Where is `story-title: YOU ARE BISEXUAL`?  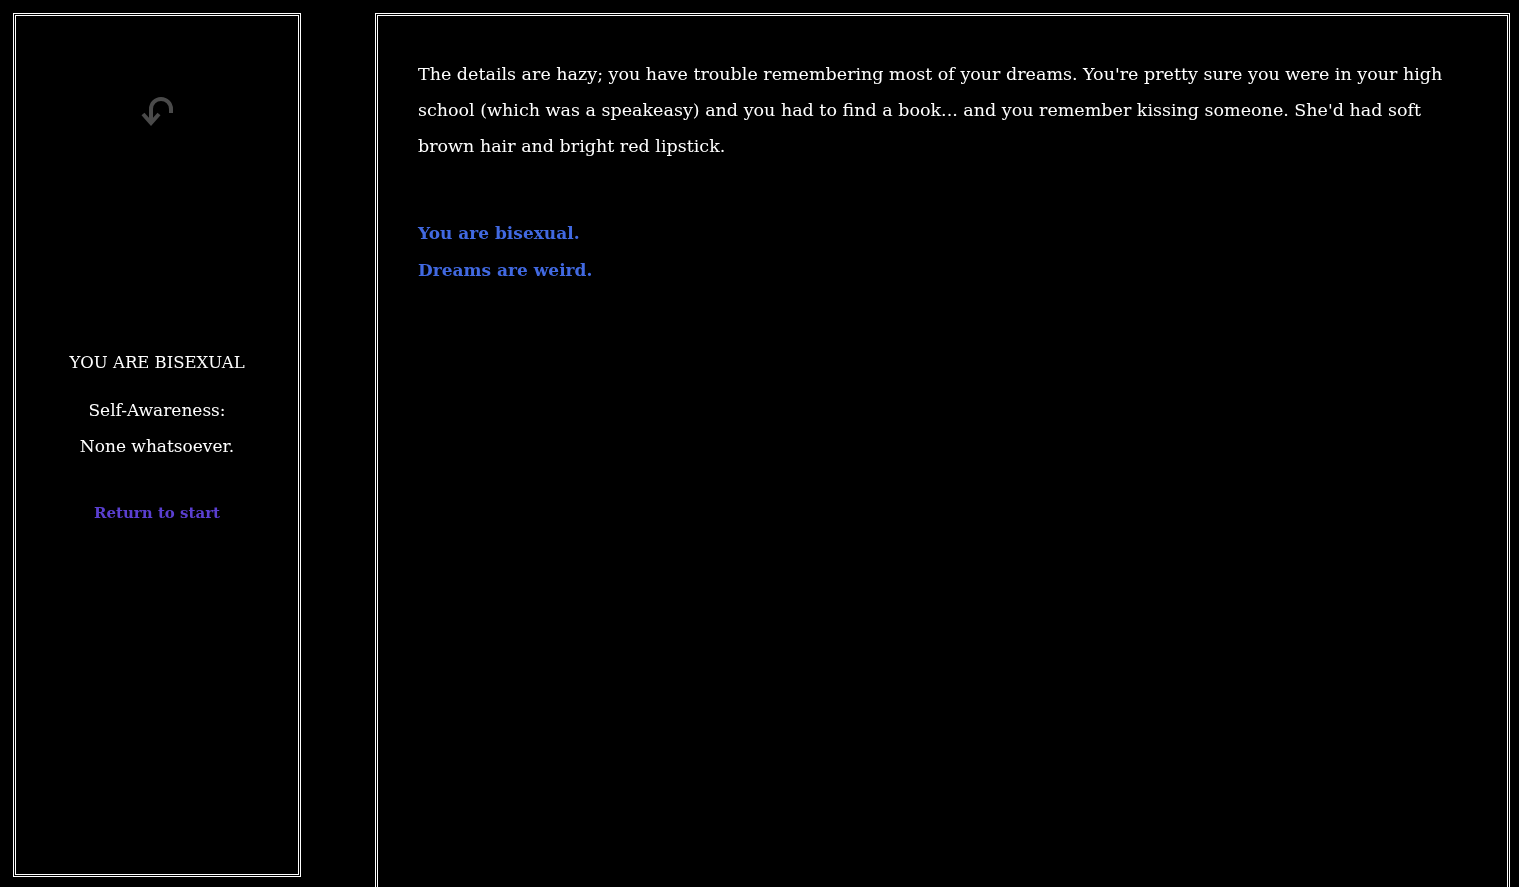
story-title: YOU ARE BISEXUAL is located at coordinates (157, 363).